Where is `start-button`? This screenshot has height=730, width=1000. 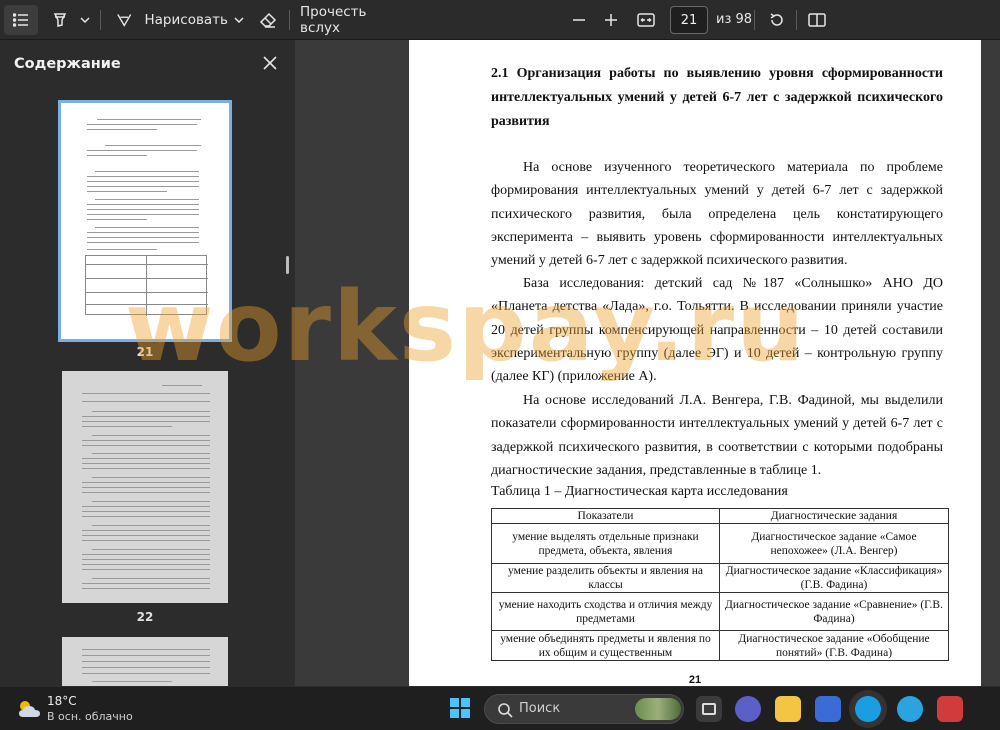 start-button is located at coordinates (460, 708).